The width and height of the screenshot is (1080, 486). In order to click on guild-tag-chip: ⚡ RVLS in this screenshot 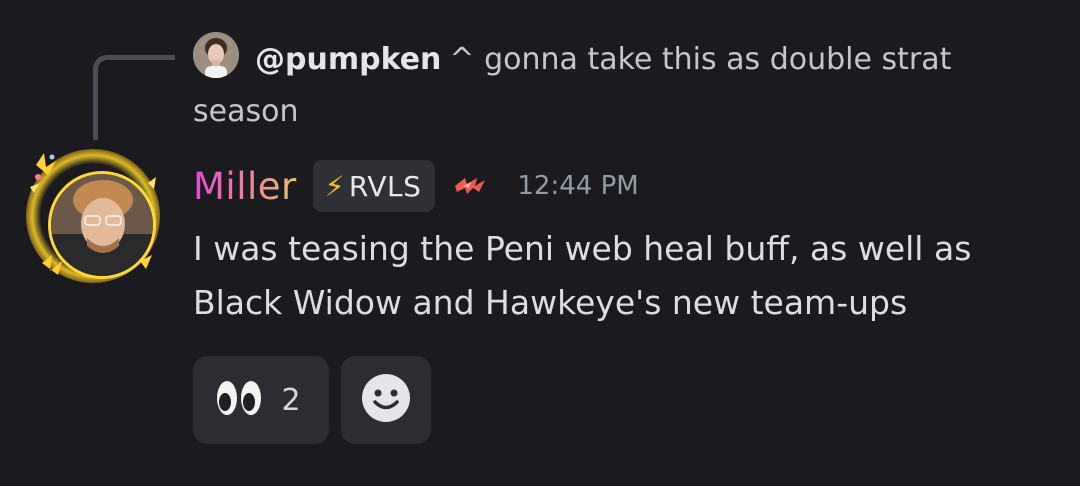, I will do `click(374, 186)`.